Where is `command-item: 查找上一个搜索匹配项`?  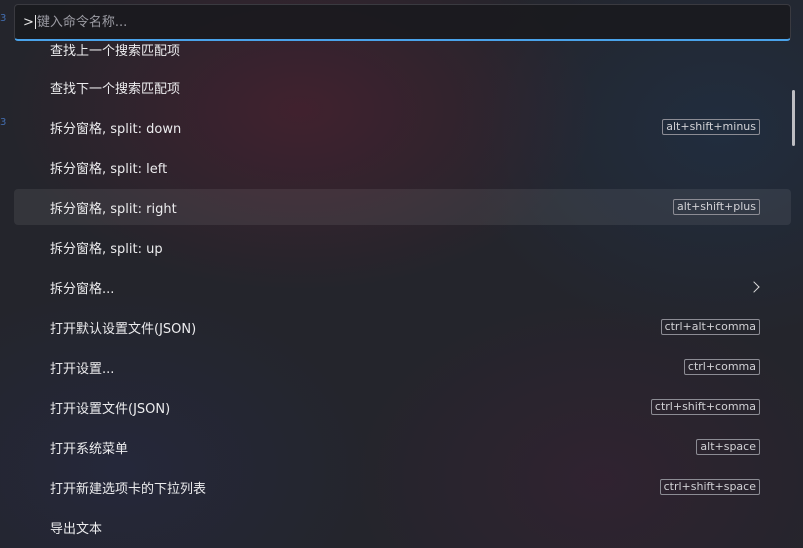 command-item: 查找上一个搜索匹配项 is located at coordinates (402, 54).